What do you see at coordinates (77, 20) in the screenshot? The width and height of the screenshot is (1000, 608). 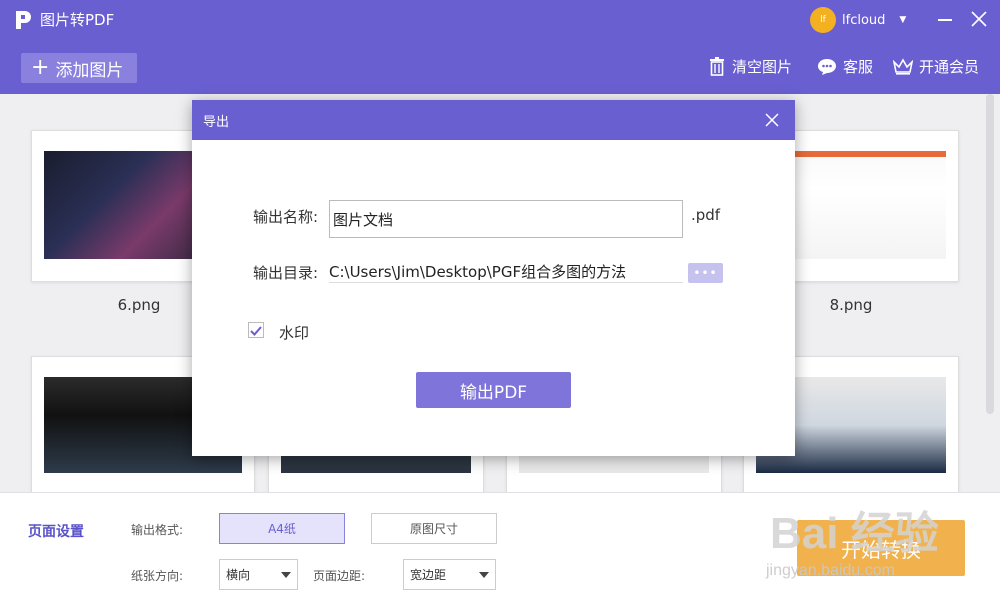 I see `app-title: 图片转PDF` at bounding box center [77, 20].